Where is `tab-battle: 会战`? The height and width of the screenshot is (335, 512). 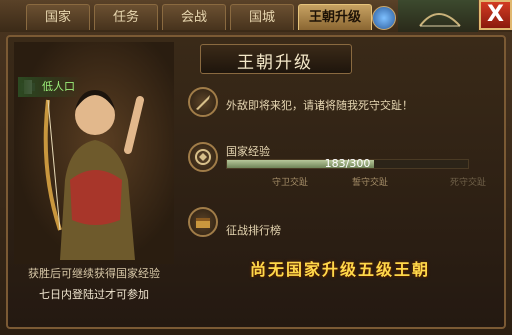
tab-battle: 会战 is located at coordinates (194, 17).